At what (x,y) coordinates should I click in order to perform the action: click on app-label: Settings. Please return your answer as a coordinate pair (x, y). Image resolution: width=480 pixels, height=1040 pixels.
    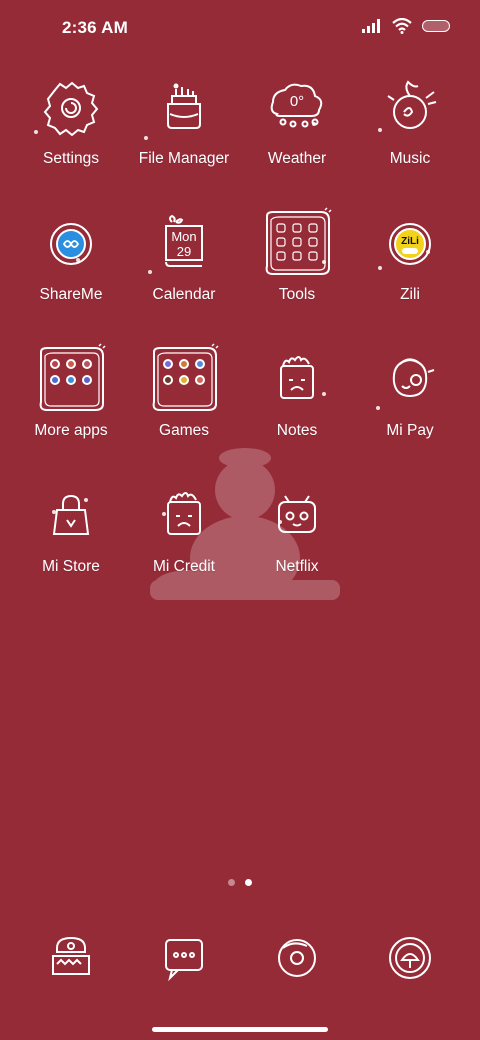
    Looking at the image, I should click on (70, 158).